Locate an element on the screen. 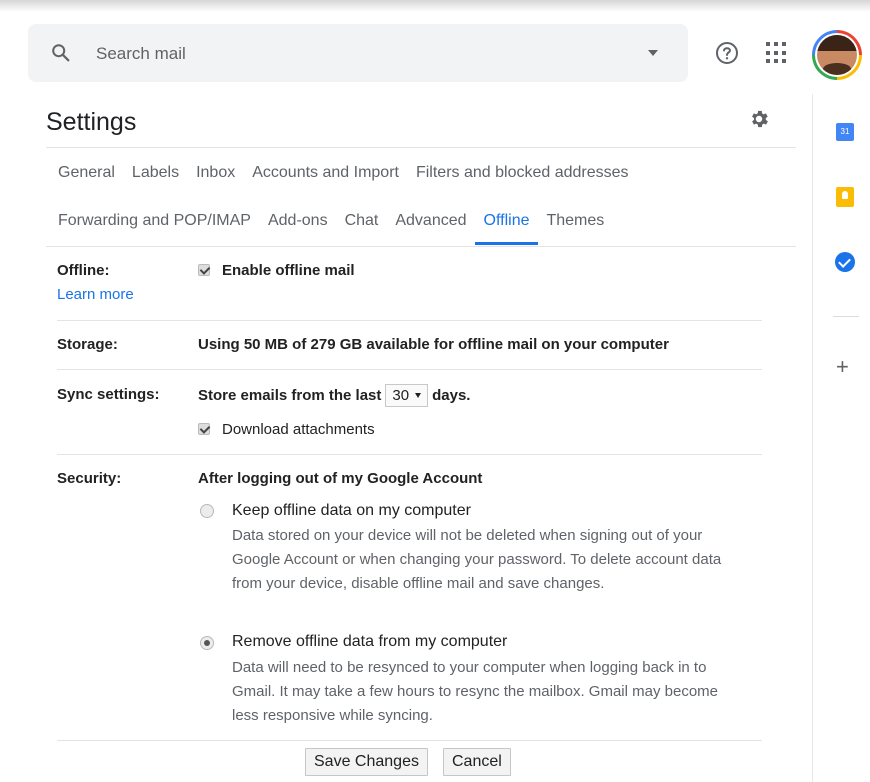 The width and height of the screenshot is (870, 782). sync-settings-label: Sync settings: is located at coordinates (108, 394).